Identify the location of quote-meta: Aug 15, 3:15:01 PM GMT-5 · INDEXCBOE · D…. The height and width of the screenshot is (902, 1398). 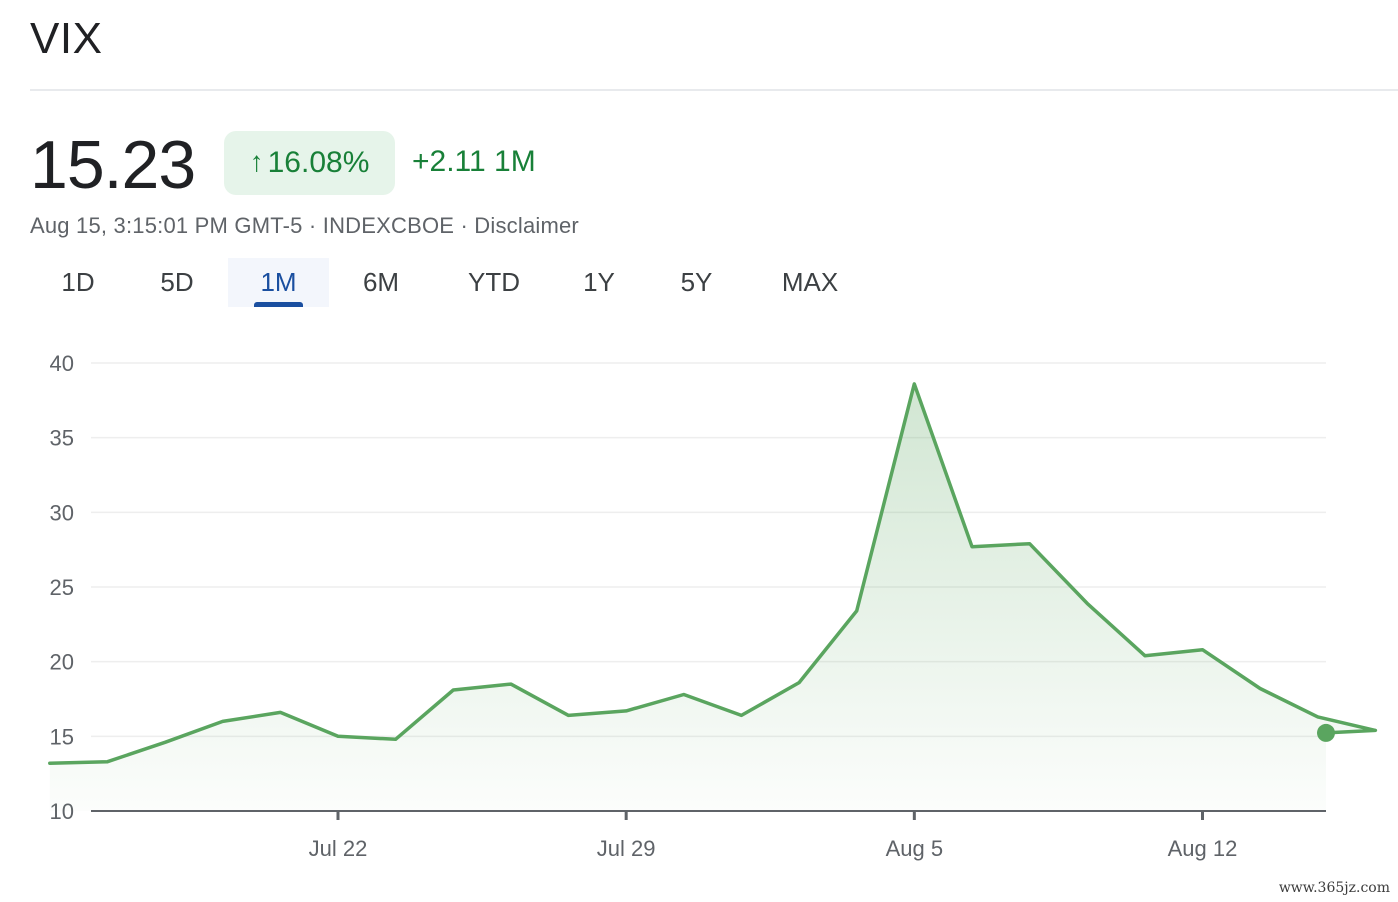
(304, 225).